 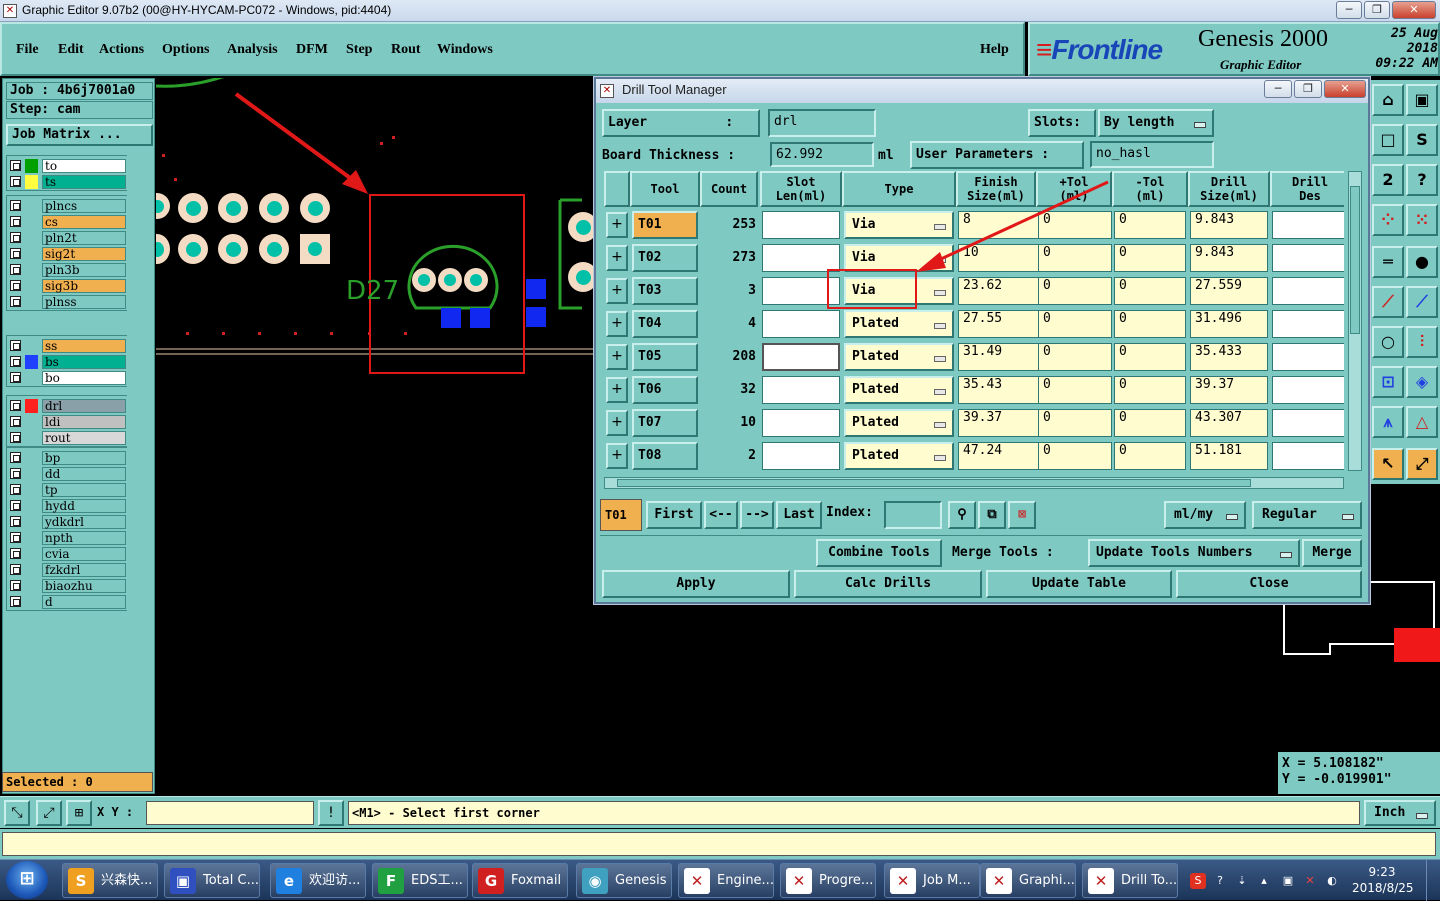 What do you see at coordinates (84, 554) in the screenshot?
I see `layer-name: cvia` at bounding box center [84, 554].